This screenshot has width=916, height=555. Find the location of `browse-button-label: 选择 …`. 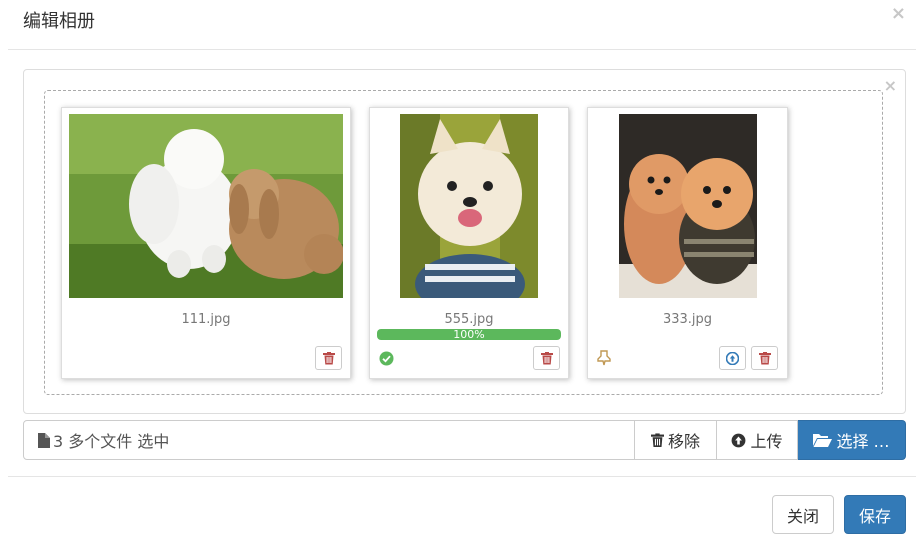

browse-button-label: 选择 … is located at coordinates (863, 441).